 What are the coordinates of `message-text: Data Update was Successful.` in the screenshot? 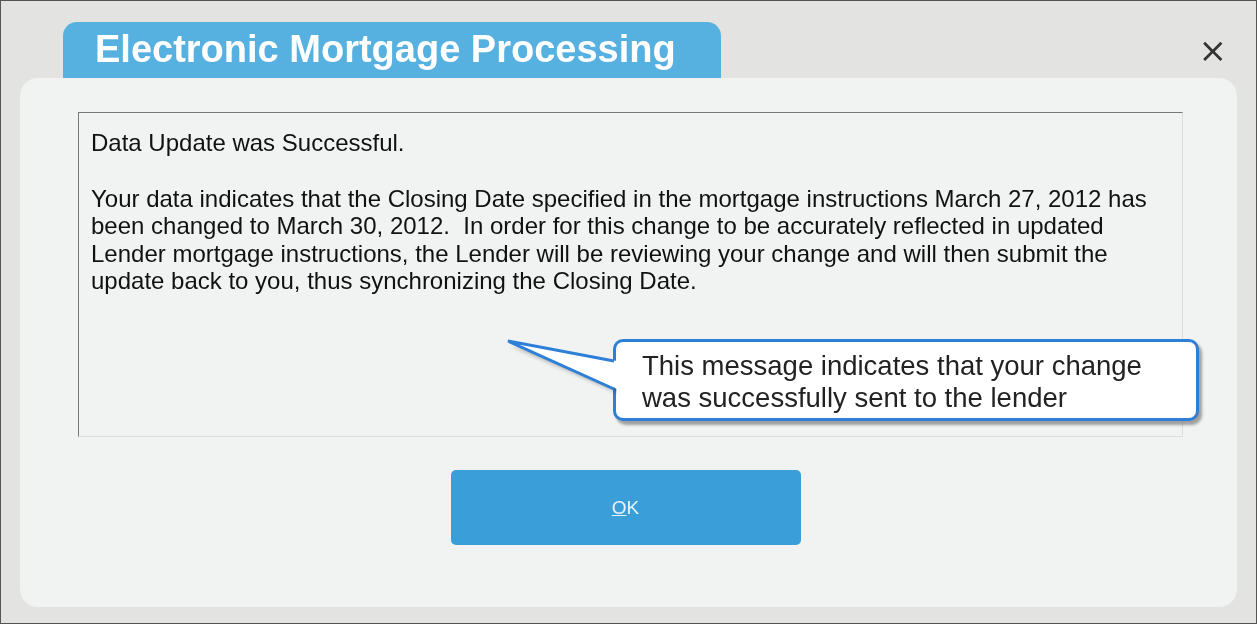 It's located at (248, 143).